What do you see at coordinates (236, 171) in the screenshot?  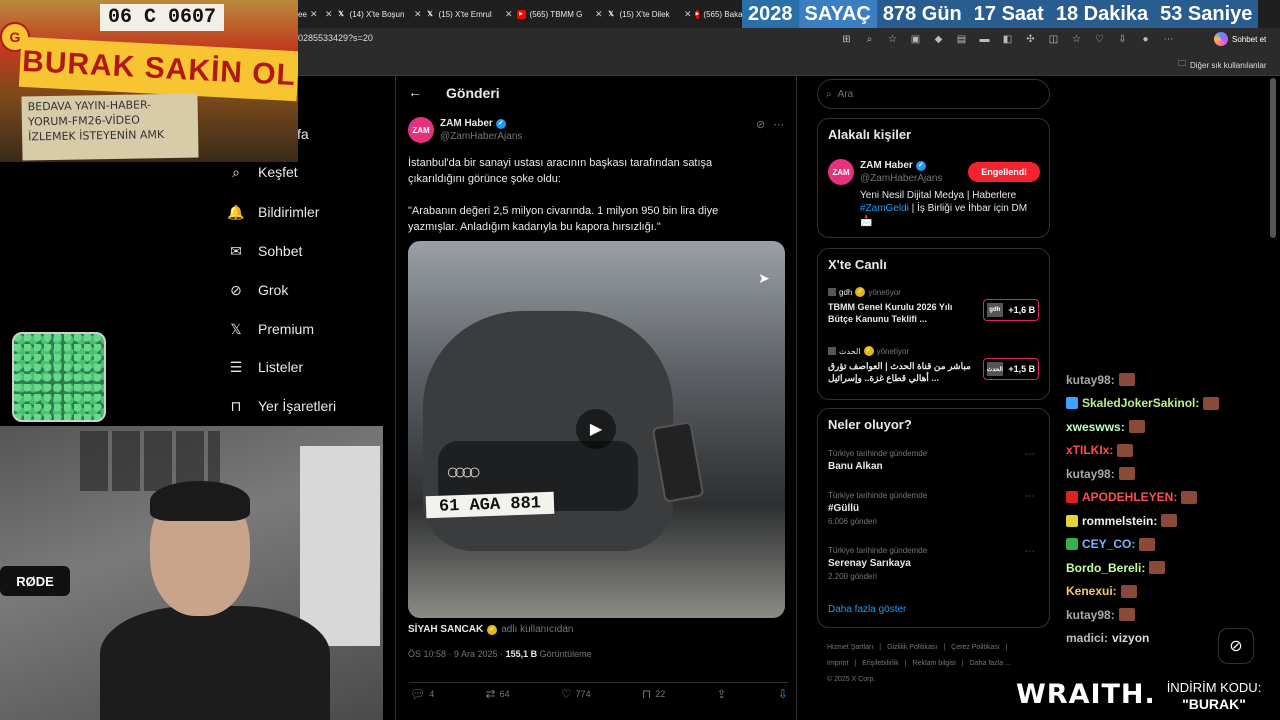 I see `search-icon: ⌕` at bounding box center [236, 171].